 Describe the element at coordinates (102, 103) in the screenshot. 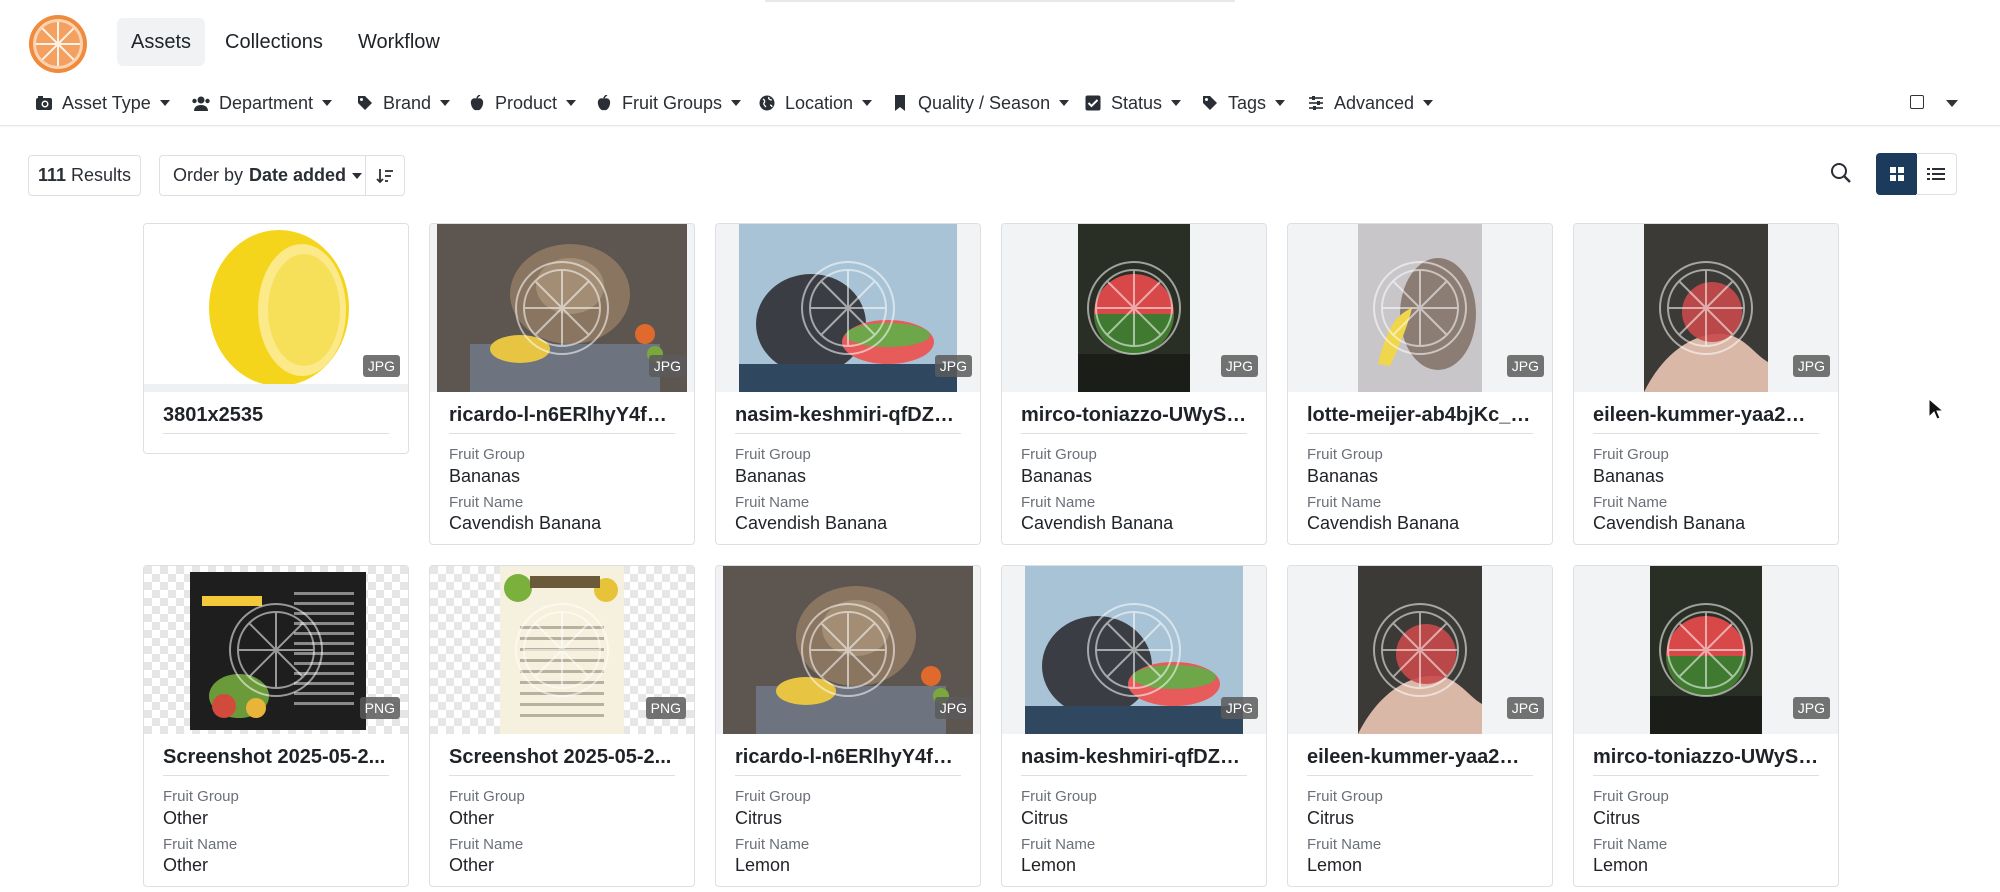

I see `filter-asset-type: Asset Type` at that location.